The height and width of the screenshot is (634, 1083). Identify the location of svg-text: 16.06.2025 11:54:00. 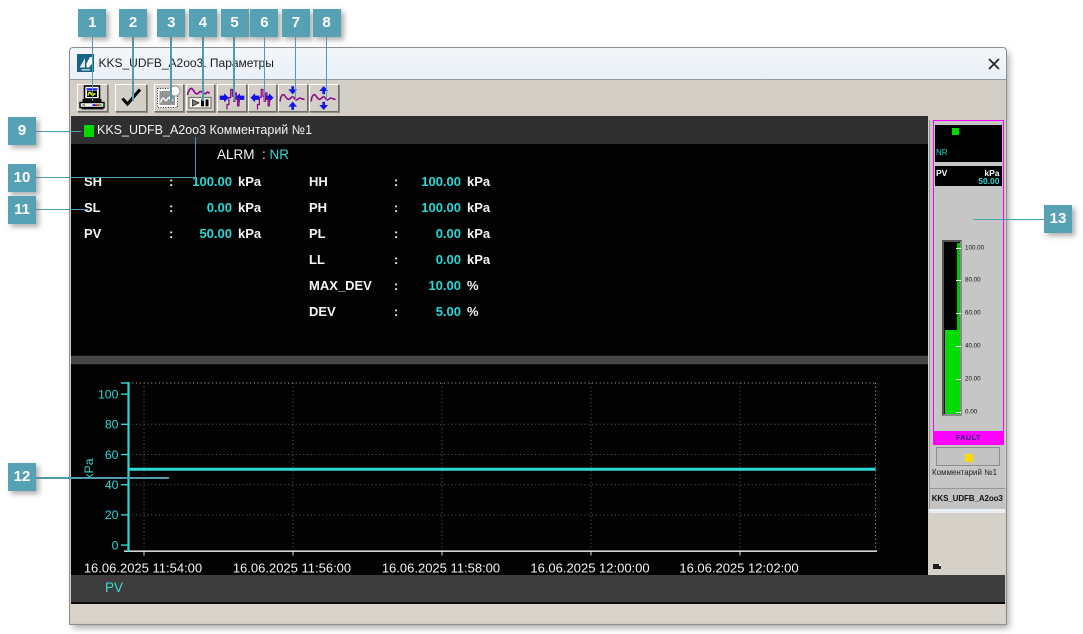
(143, 568).